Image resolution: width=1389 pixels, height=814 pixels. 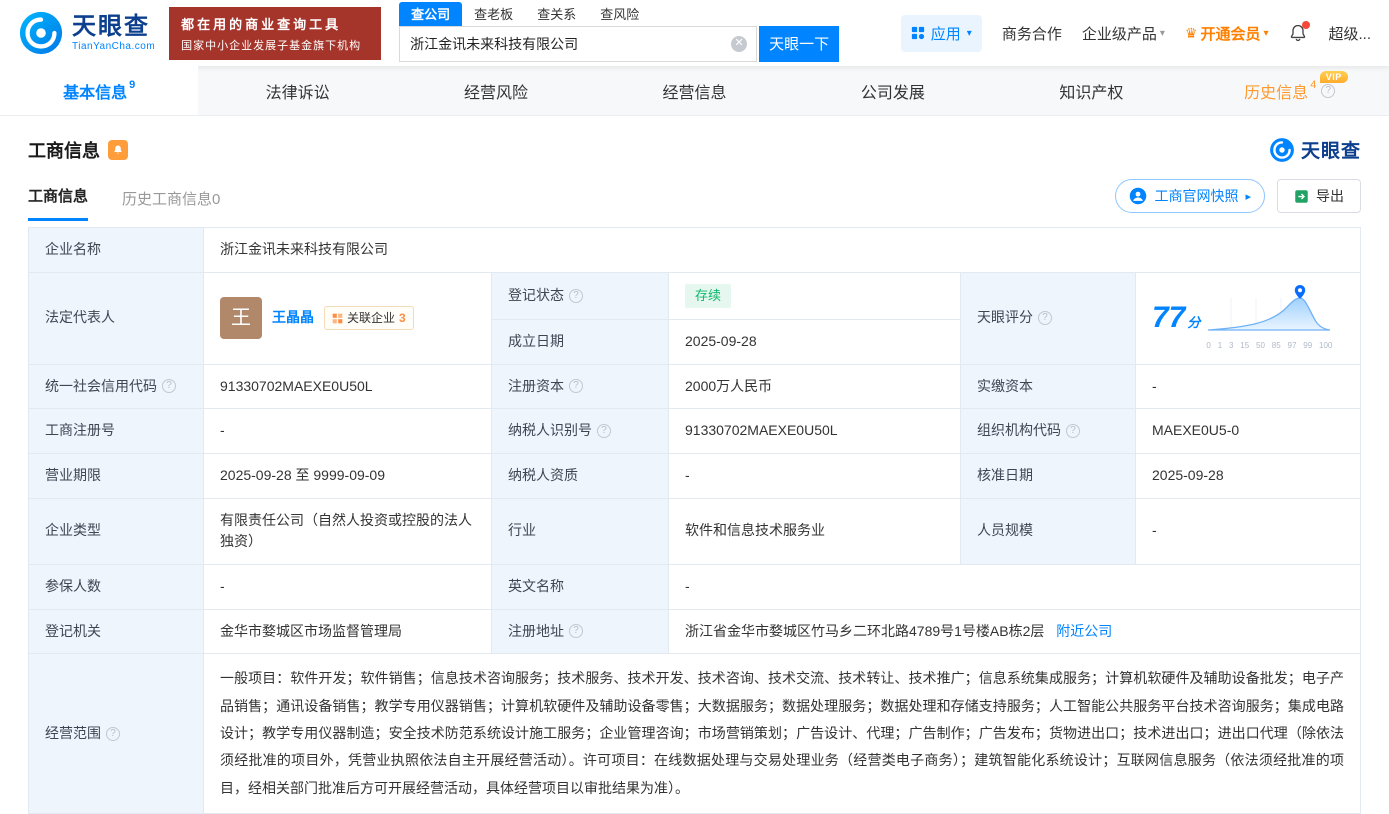 What do you see at coordinates (1290, 90) in the screenshot?
I see `tab-history-info: 历史信息 4 ? VIP` at bounding box center [1290, 90].